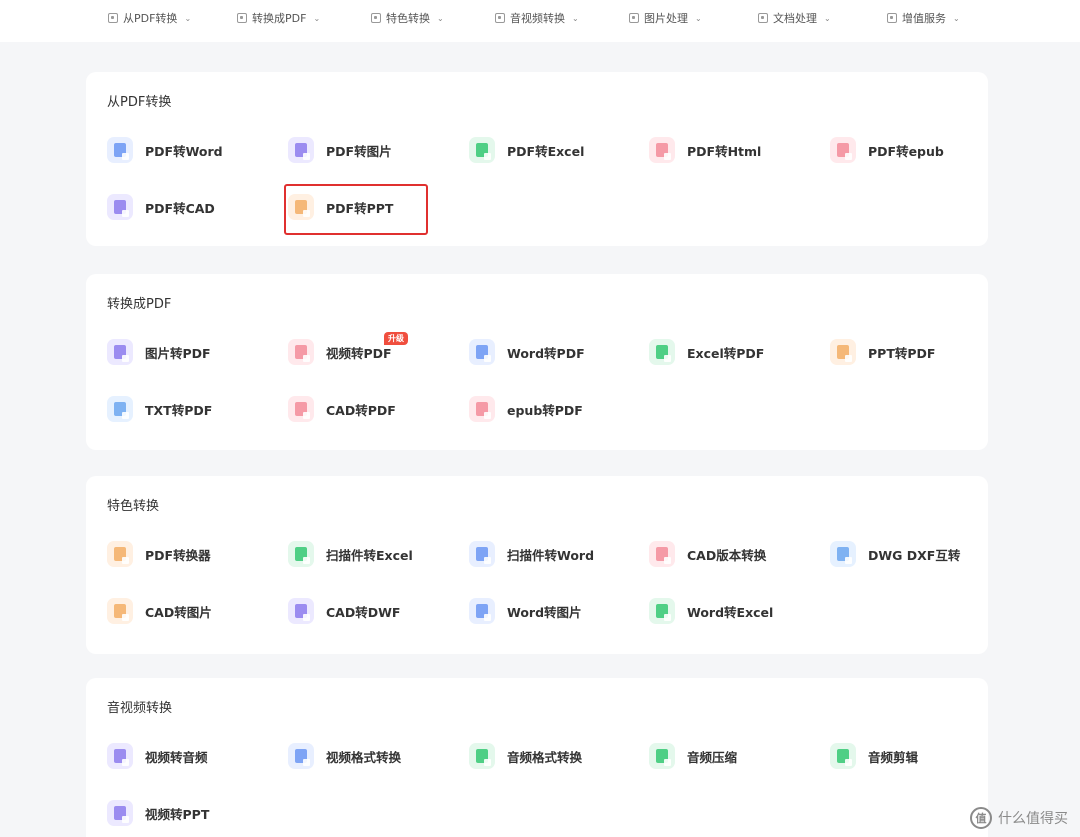 The width and height of the screenshot is (1080, 837). I want to click on tool-label: Word转Excel, so click(730, 612).